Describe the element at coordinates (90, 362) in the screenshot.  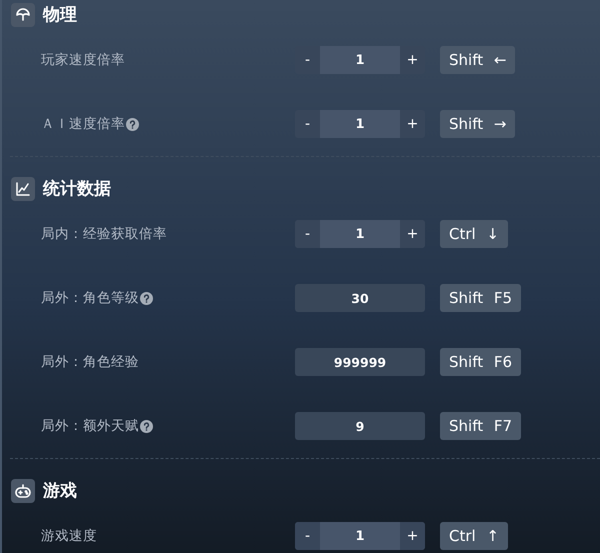
I see `setting-label: 局外：角色经验` at that location.